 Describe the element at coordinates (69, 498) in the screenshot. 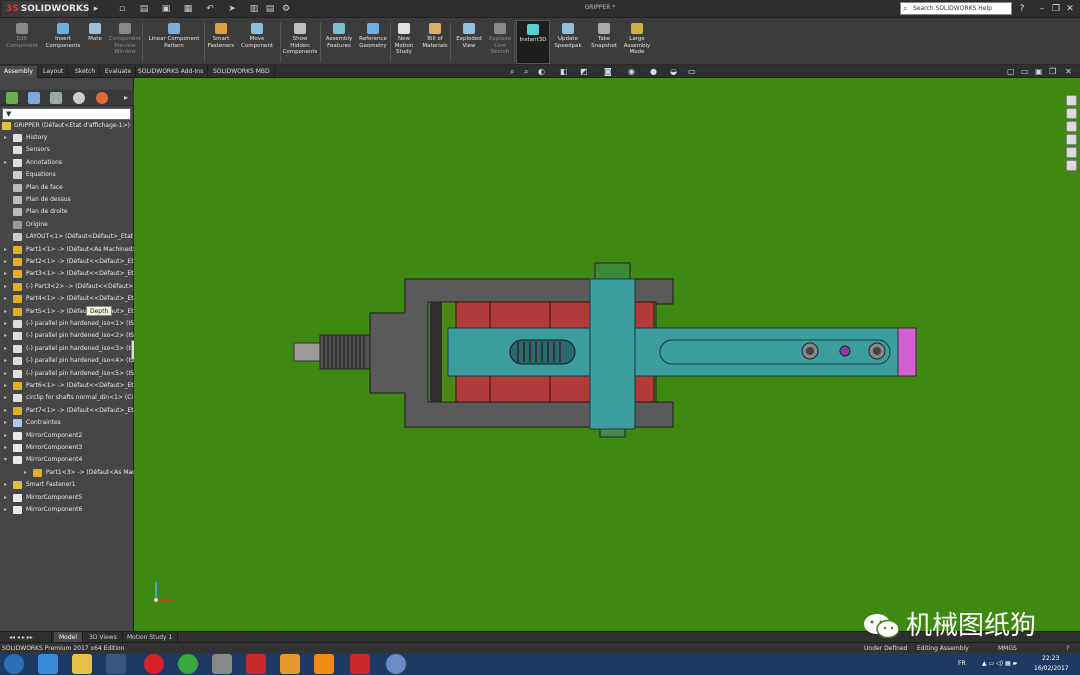

I see `tree-item: ▸ MirrorComponent5` at that location.